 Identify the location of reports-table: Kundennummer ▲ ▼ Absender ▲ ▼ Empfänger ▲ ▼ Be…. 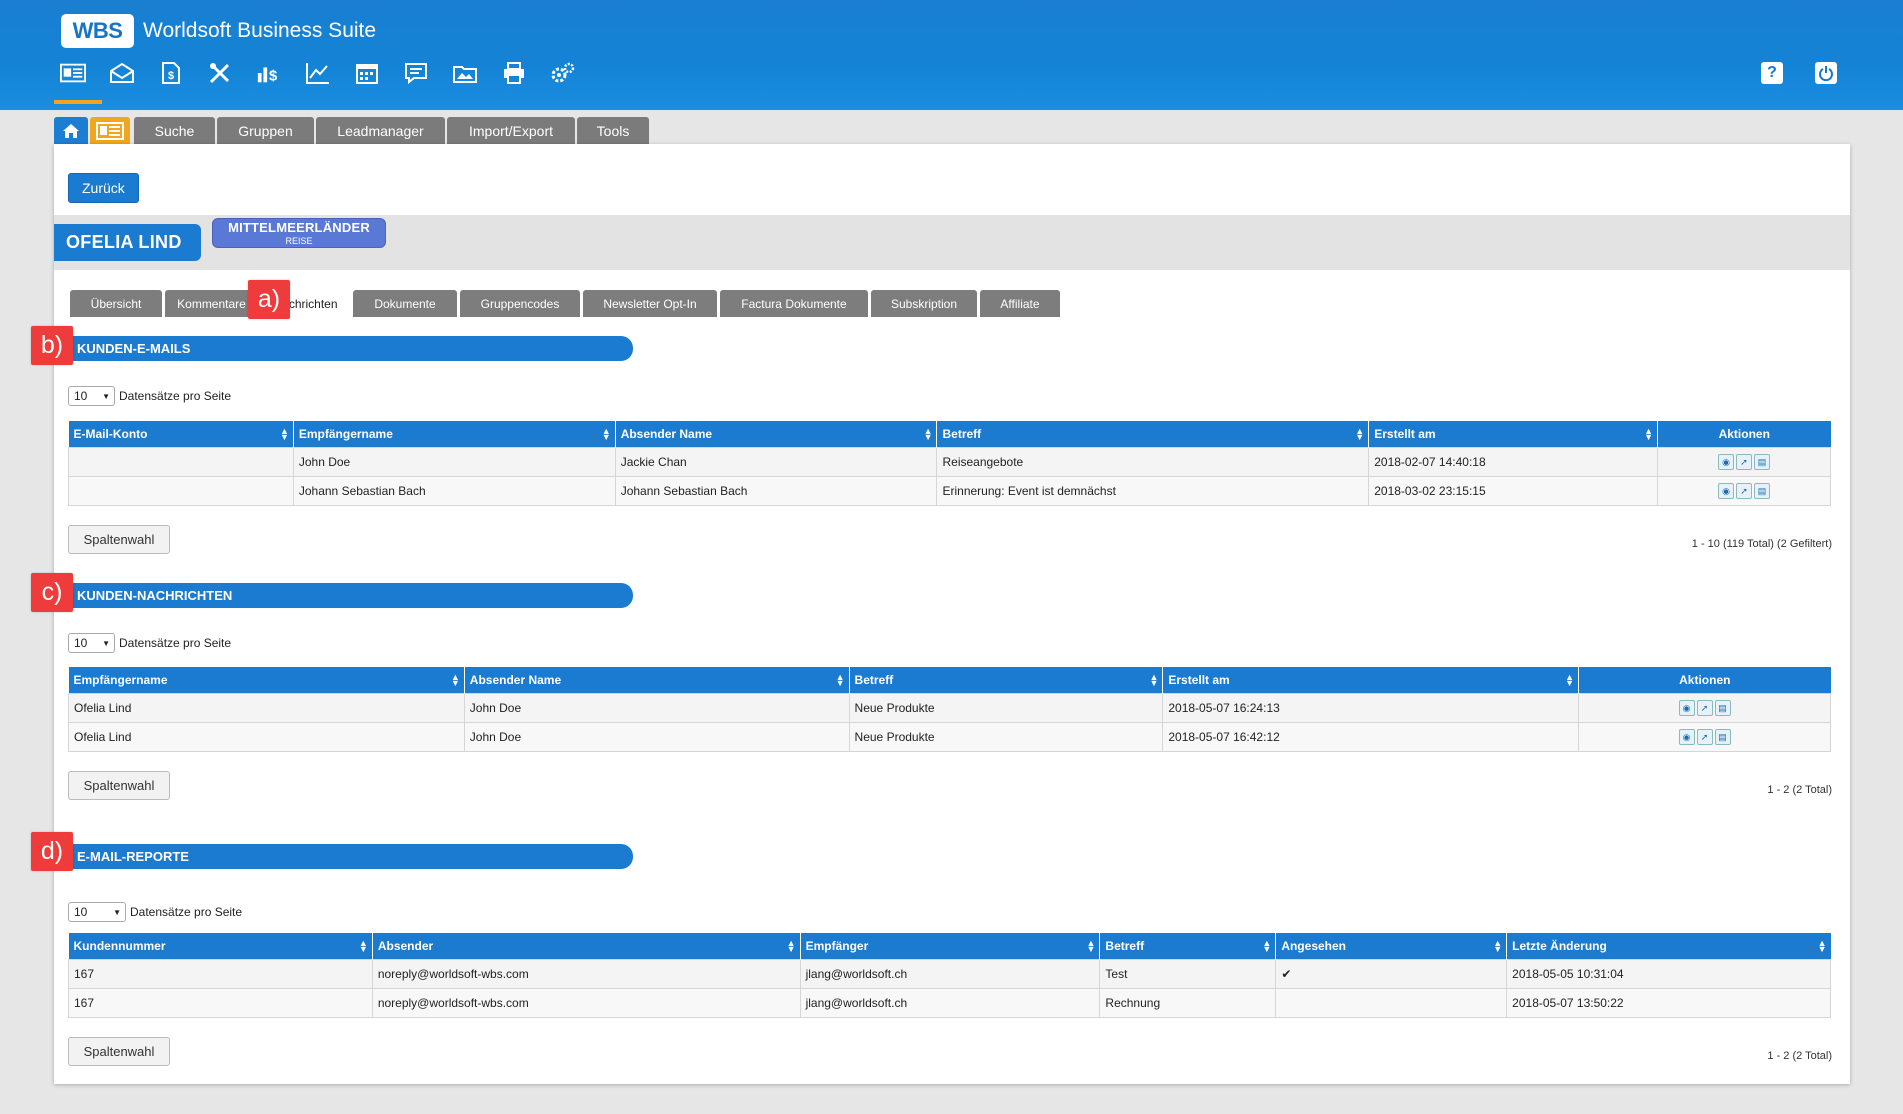
(949, 975).